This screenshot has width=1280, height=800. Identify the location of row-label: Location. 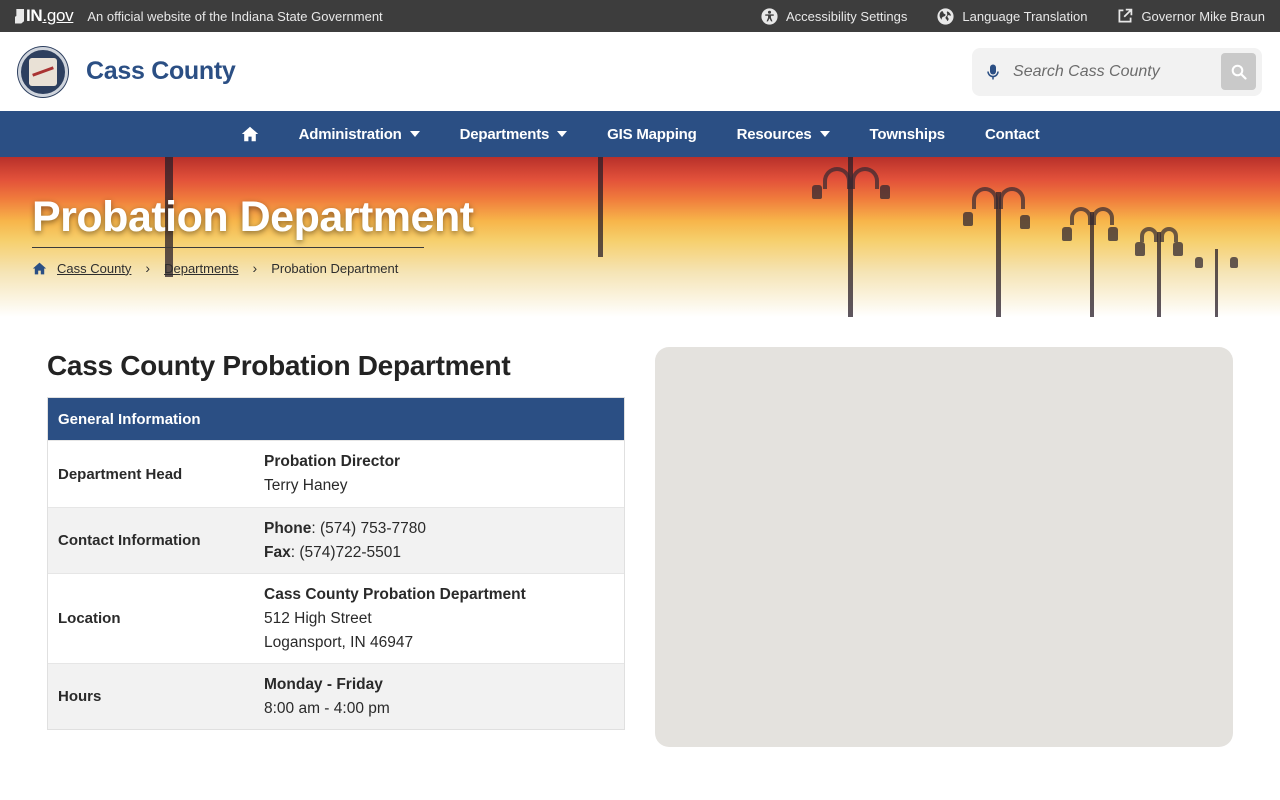
(89, 618).